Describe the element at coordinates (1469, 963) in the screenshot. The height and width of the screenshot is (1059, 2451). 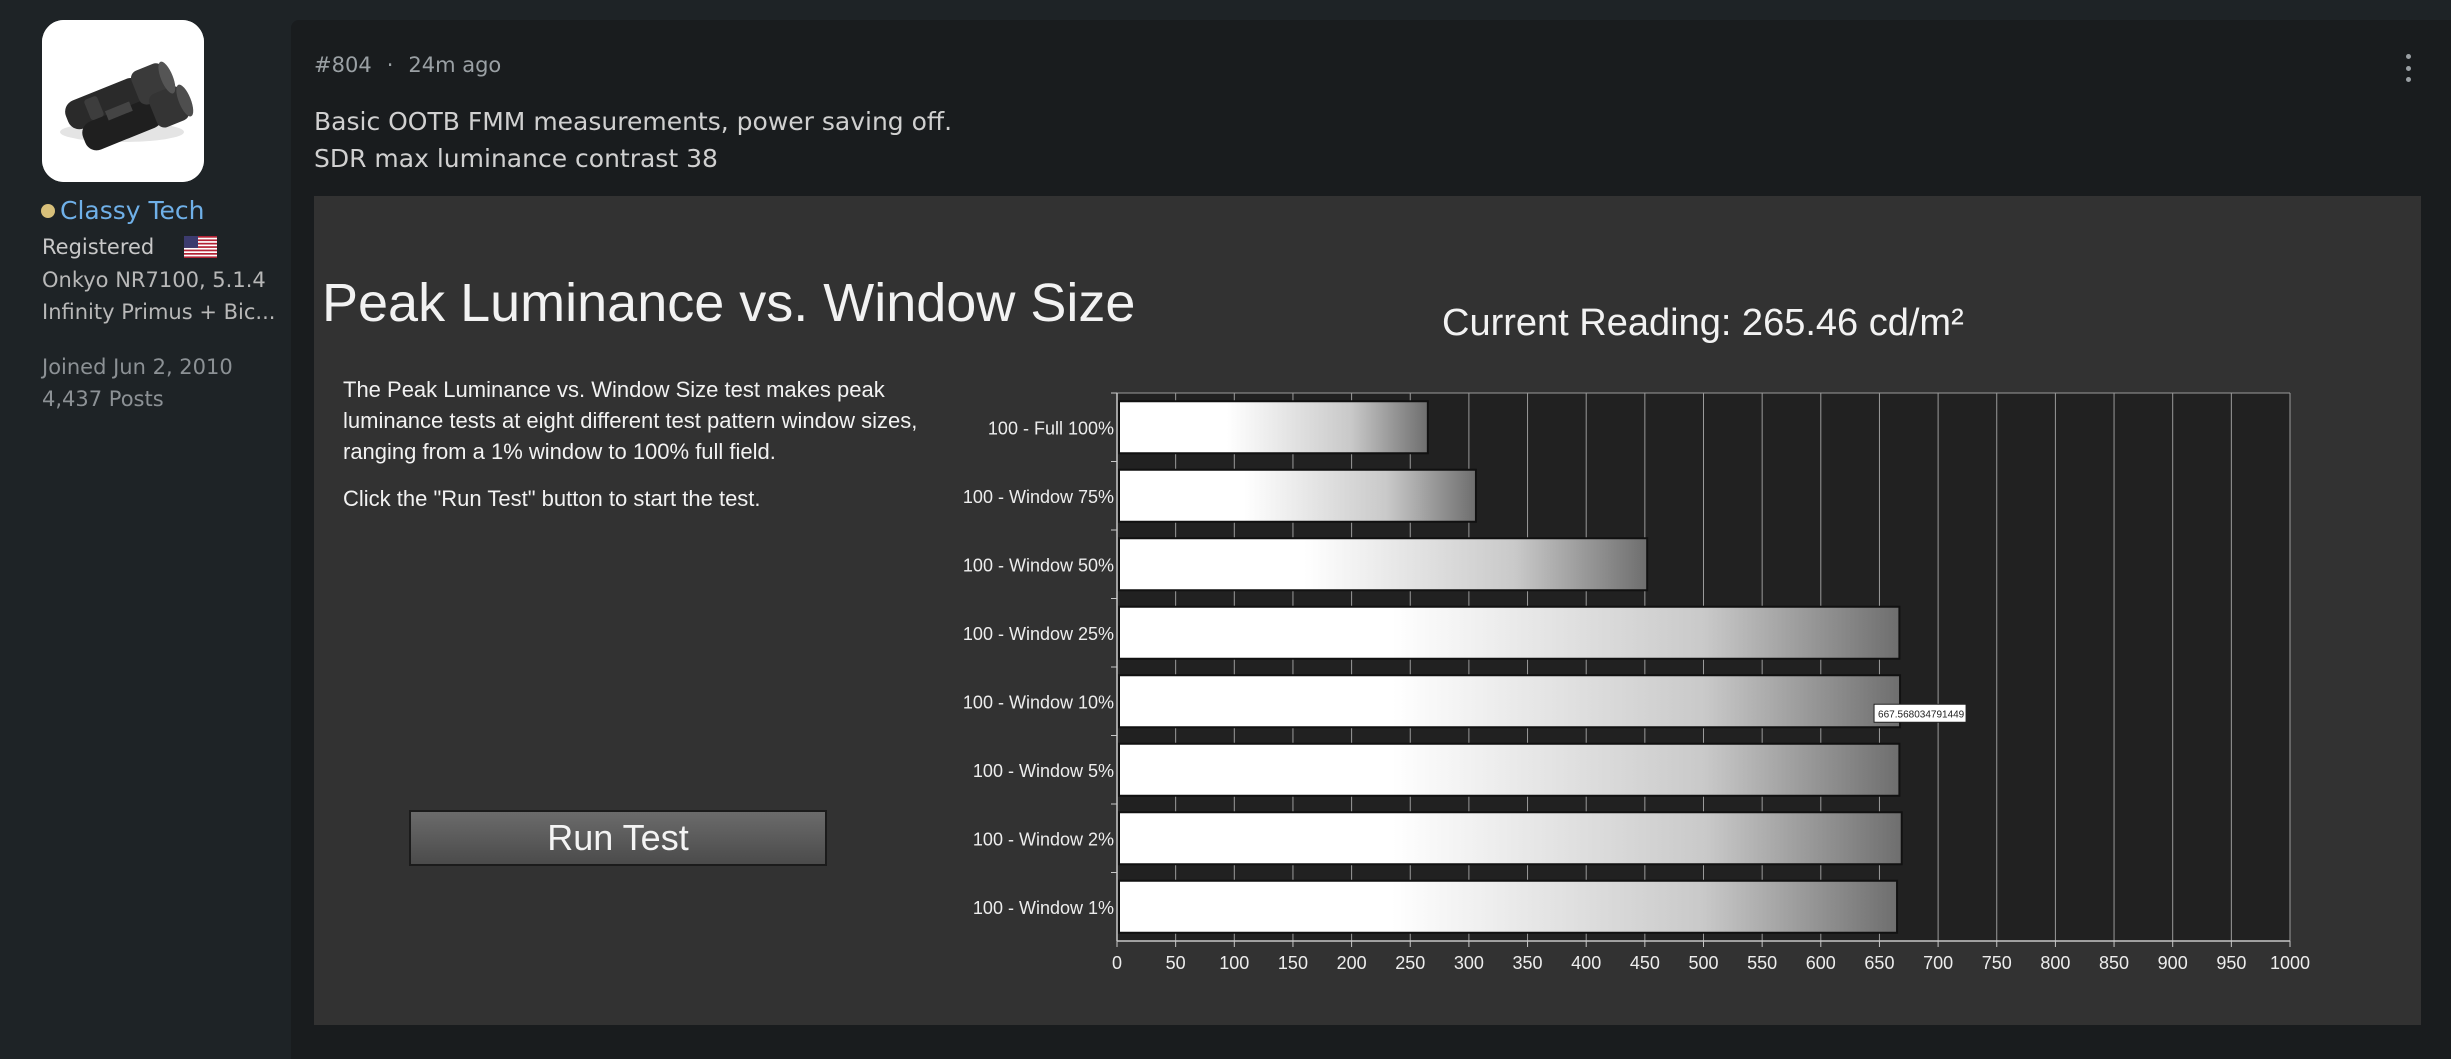
I see `x-tick-label: 300` at that location.